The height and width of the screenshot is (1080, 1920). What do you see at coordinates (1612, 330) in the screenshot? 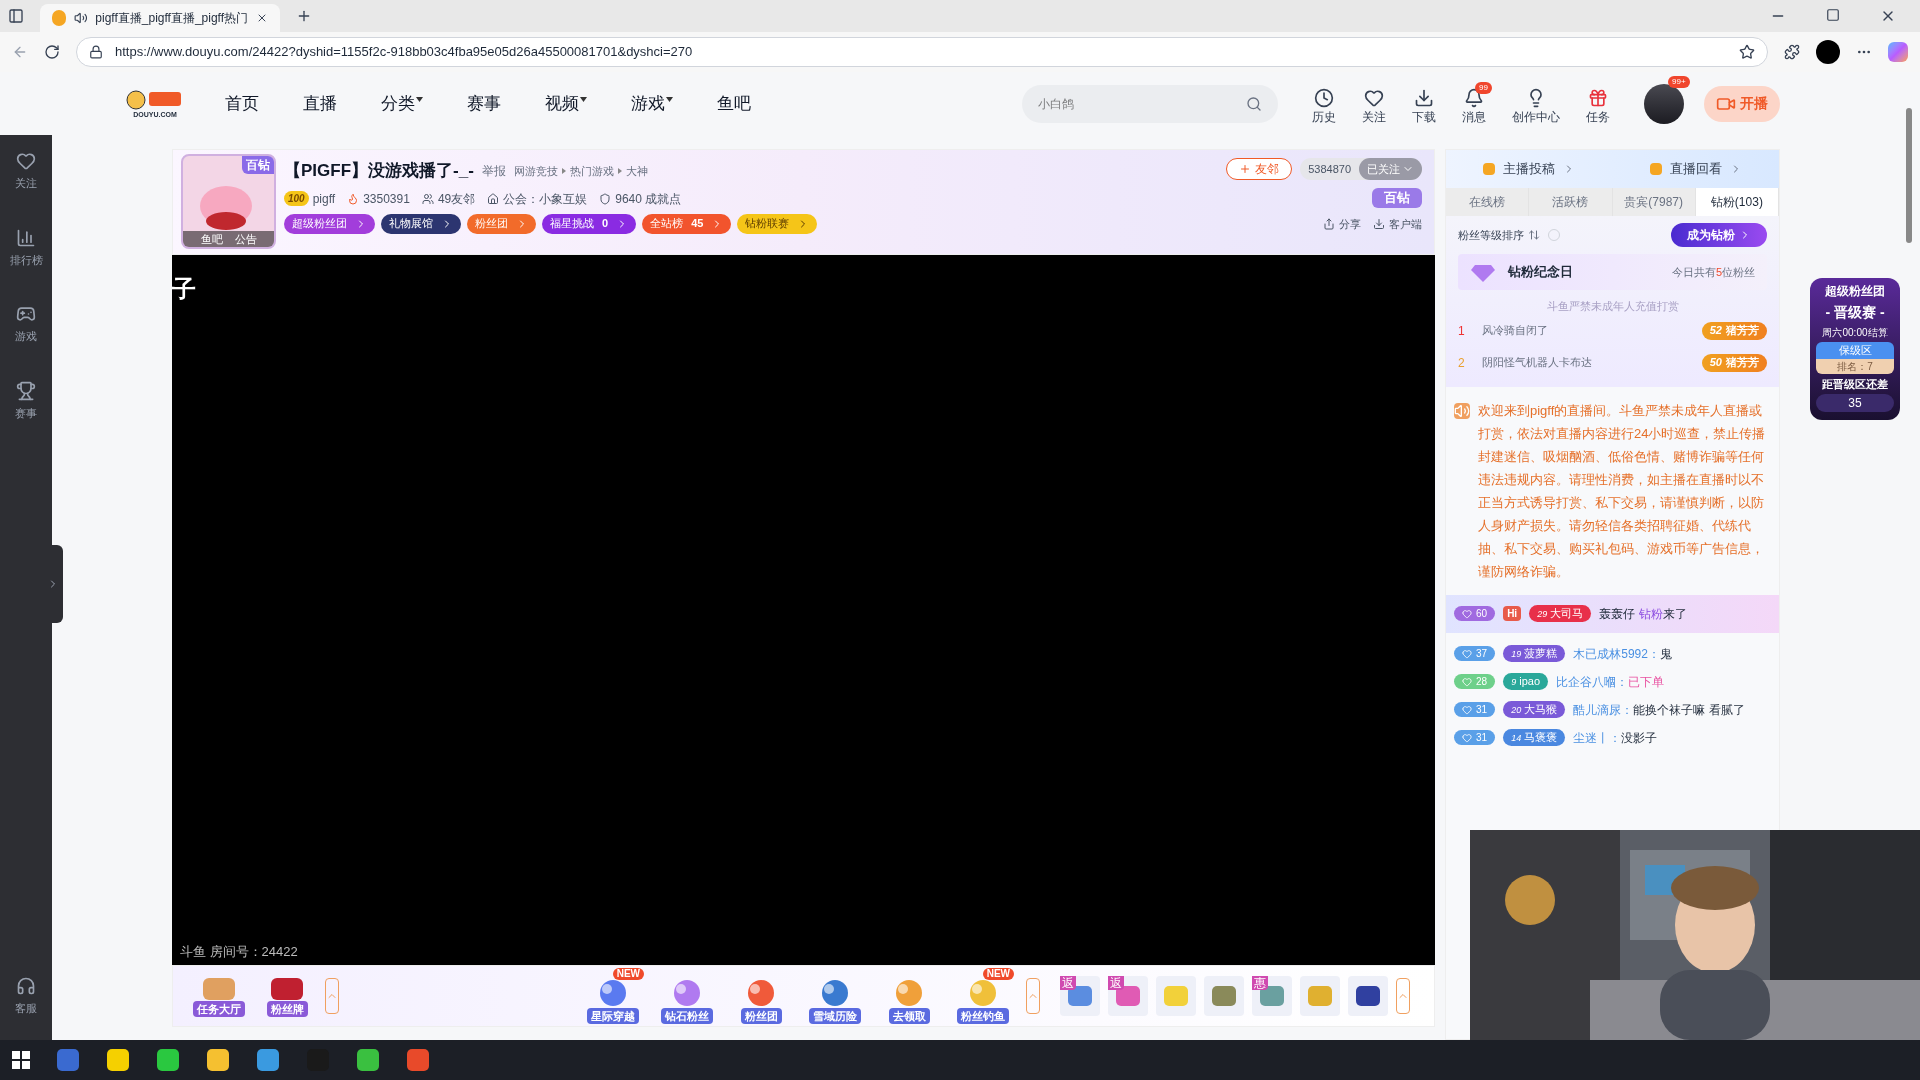
I see `ranking-row: 1 风冷骑自闭了 52 猪芳芳` at bounding box center [1612, 330].